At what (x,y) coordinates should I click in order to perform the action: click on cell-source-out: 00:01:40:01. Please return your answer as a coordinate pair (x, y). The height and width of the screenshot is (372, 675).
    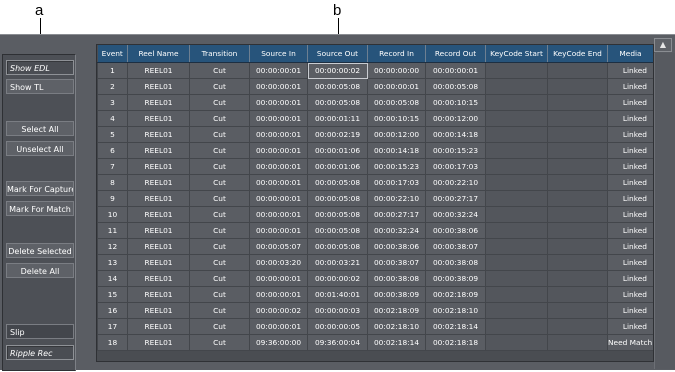
    Looking at the image, I should click on (337, 294).